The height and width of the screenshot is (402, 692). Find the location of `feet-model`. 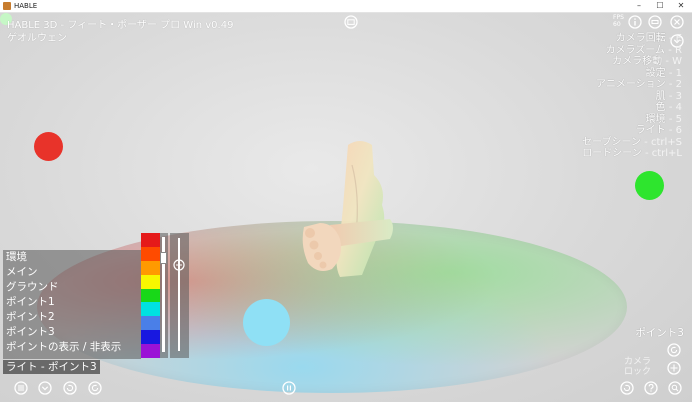

feet-model is located at coordinates (345, 210).